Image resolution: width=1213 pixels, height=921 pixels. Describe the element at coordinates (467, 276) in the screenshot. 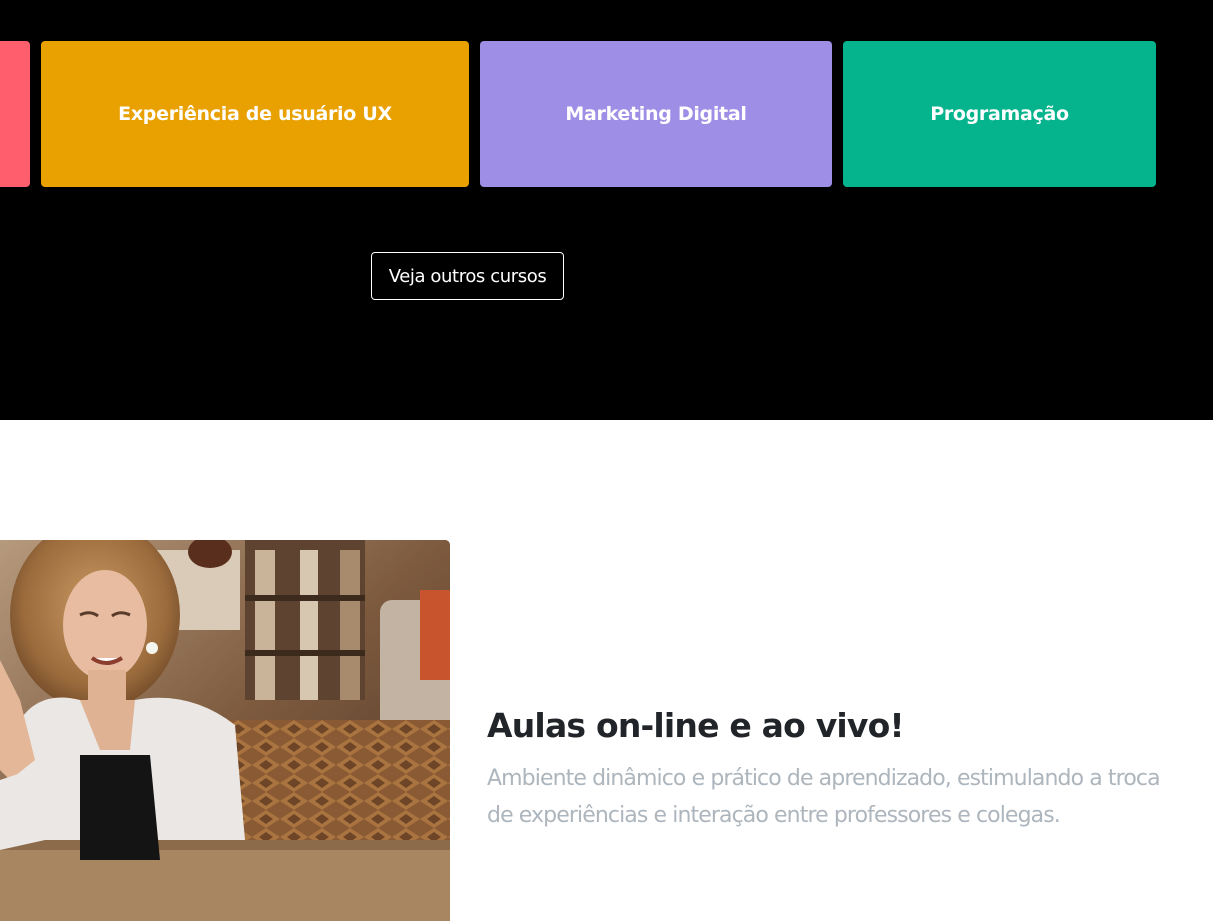

I see `more-courses-button: Veja outros cursos` at that location.